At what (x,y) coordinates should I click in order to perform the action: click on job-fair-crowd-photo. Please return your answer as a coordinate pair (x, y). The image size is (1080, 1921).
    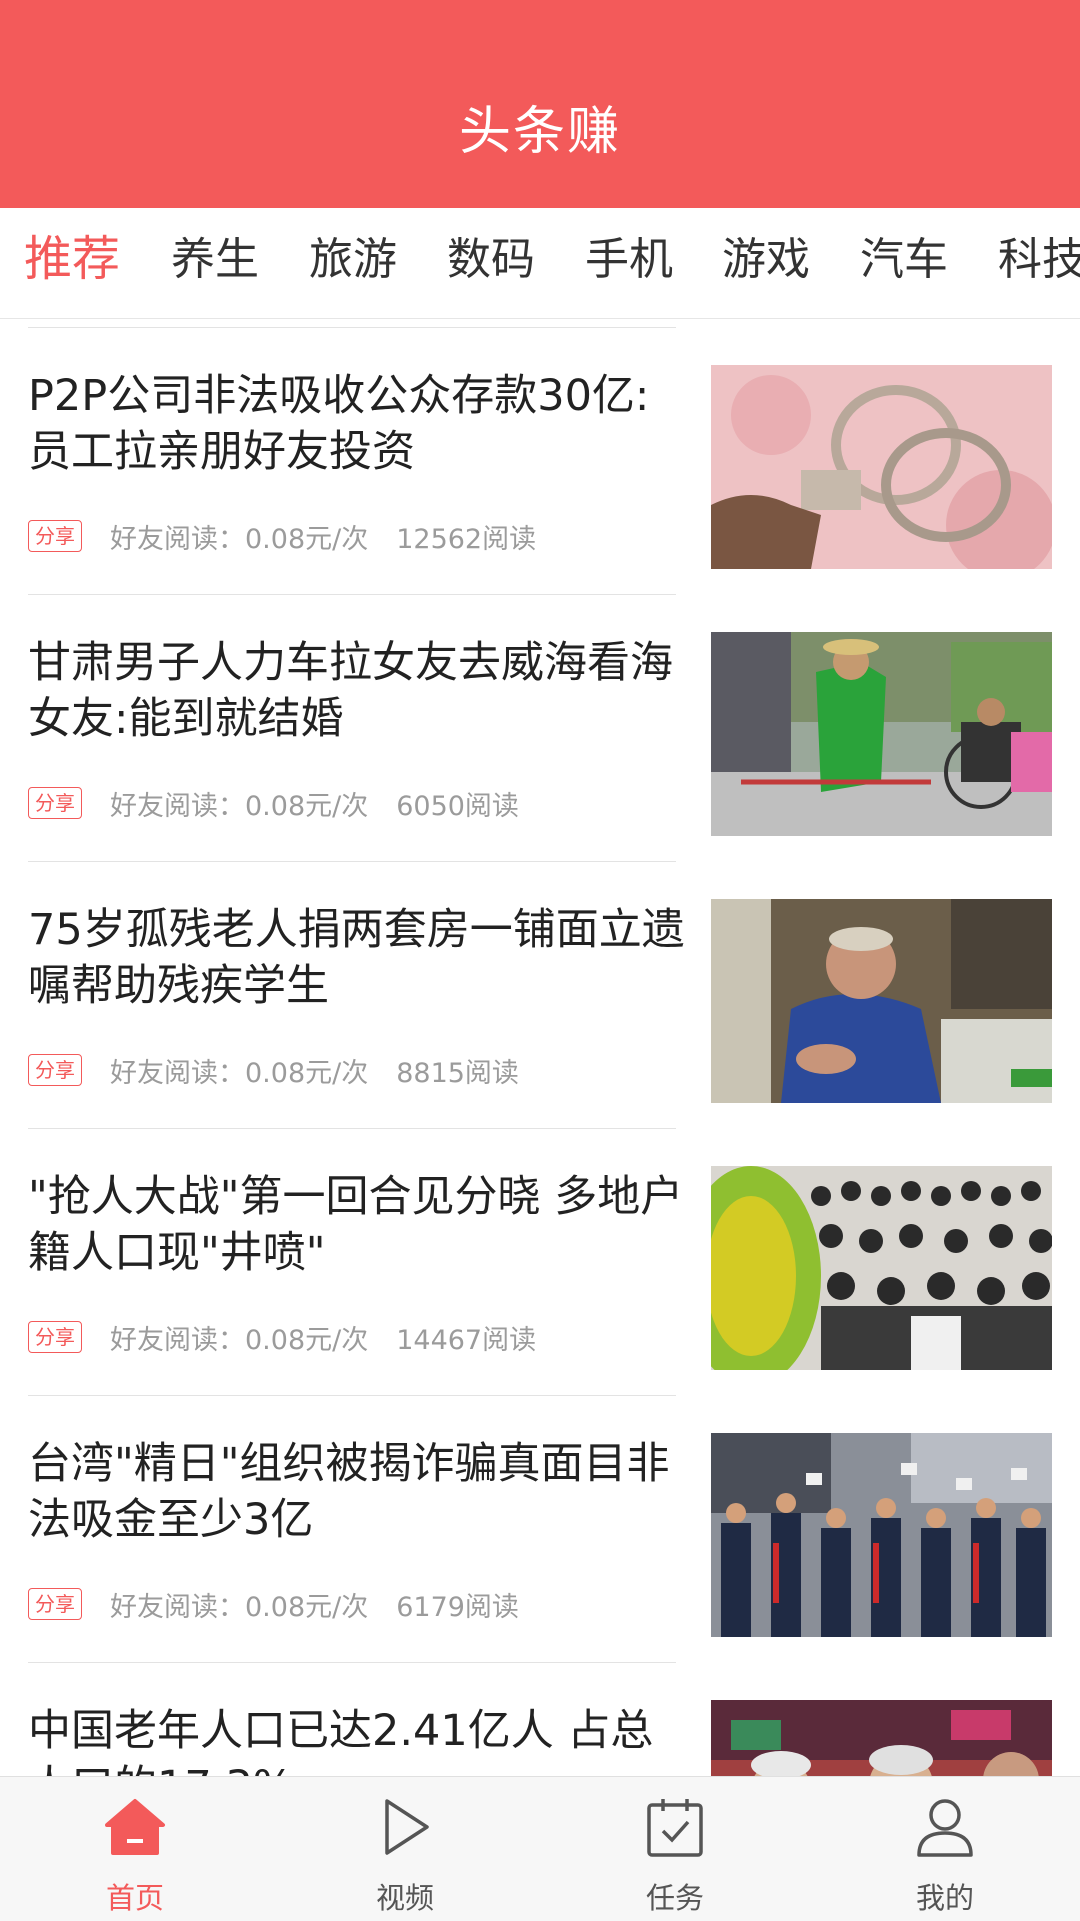
    Looking at the image, I should click on (881, 1268).